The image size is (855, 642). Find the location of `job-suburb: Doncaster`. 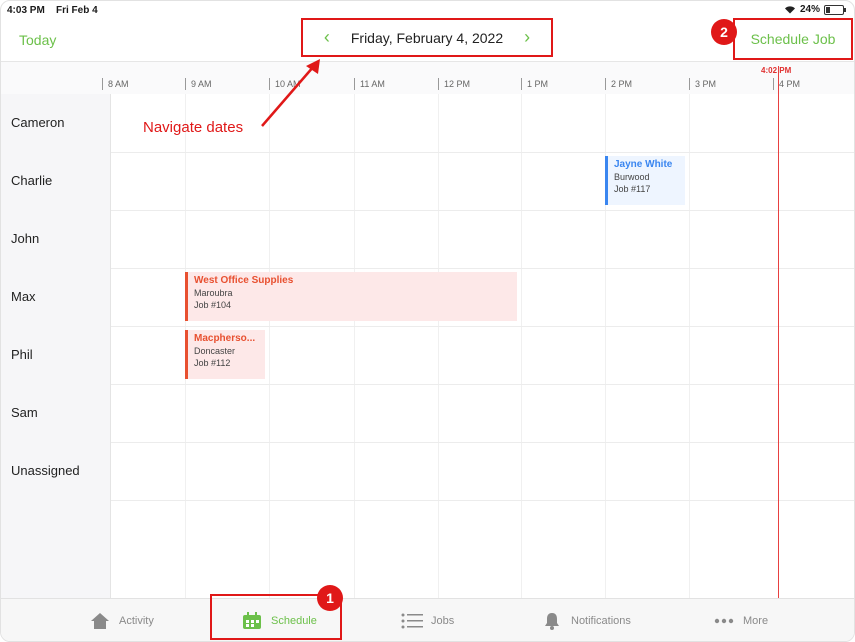

job-suburb: Doncaster is located at coordinates (215, 351).